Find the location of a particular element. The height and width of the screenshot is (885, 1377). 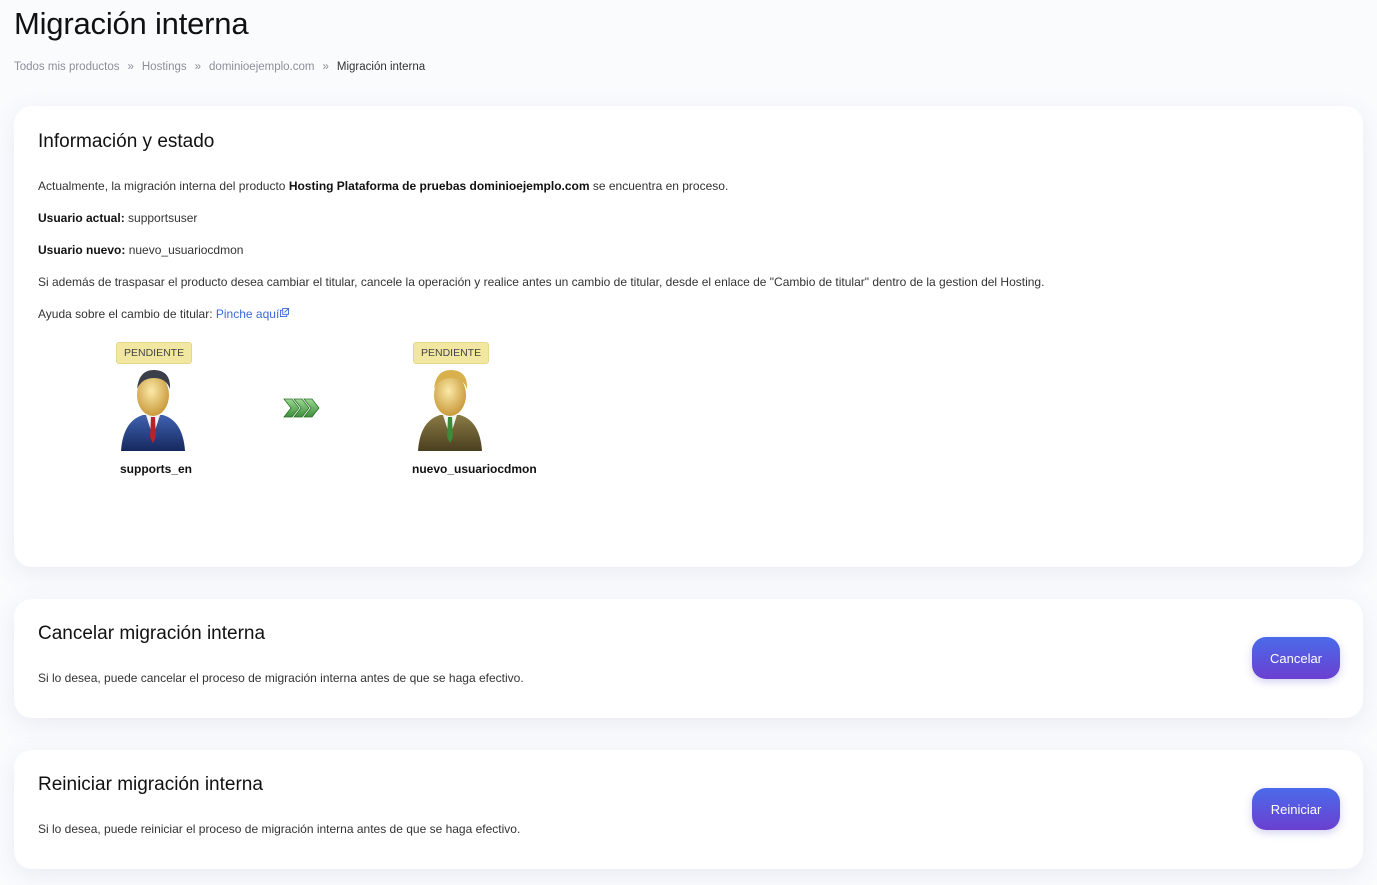

triple-chevron-right-icon is located at coordinates (301, 408).